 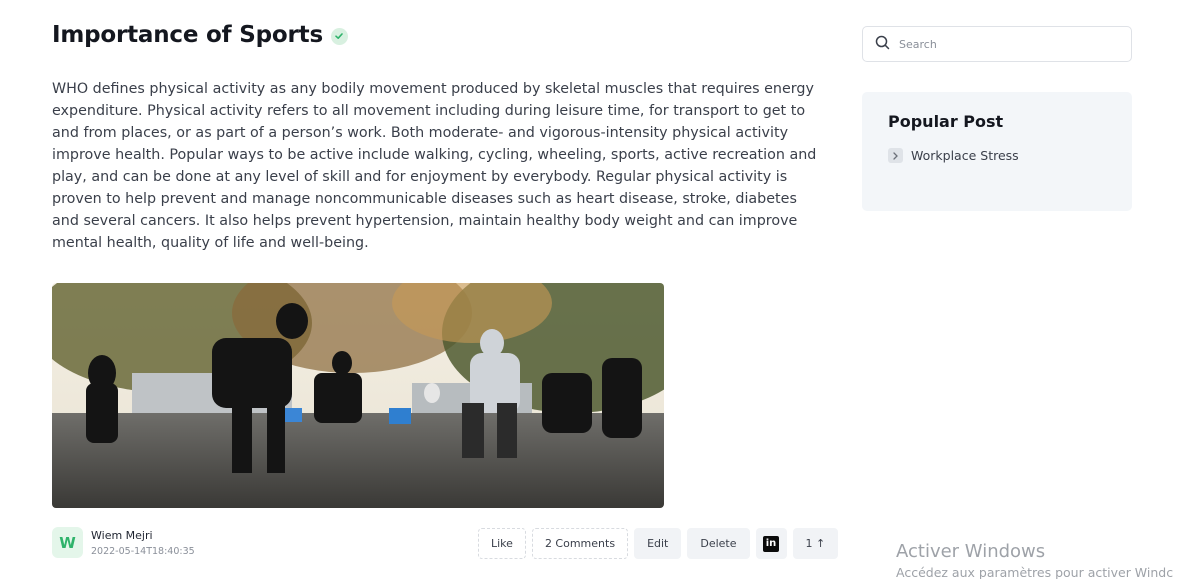 I want to click on popular-post-title: Popular Post, so click(x=946, y=121).